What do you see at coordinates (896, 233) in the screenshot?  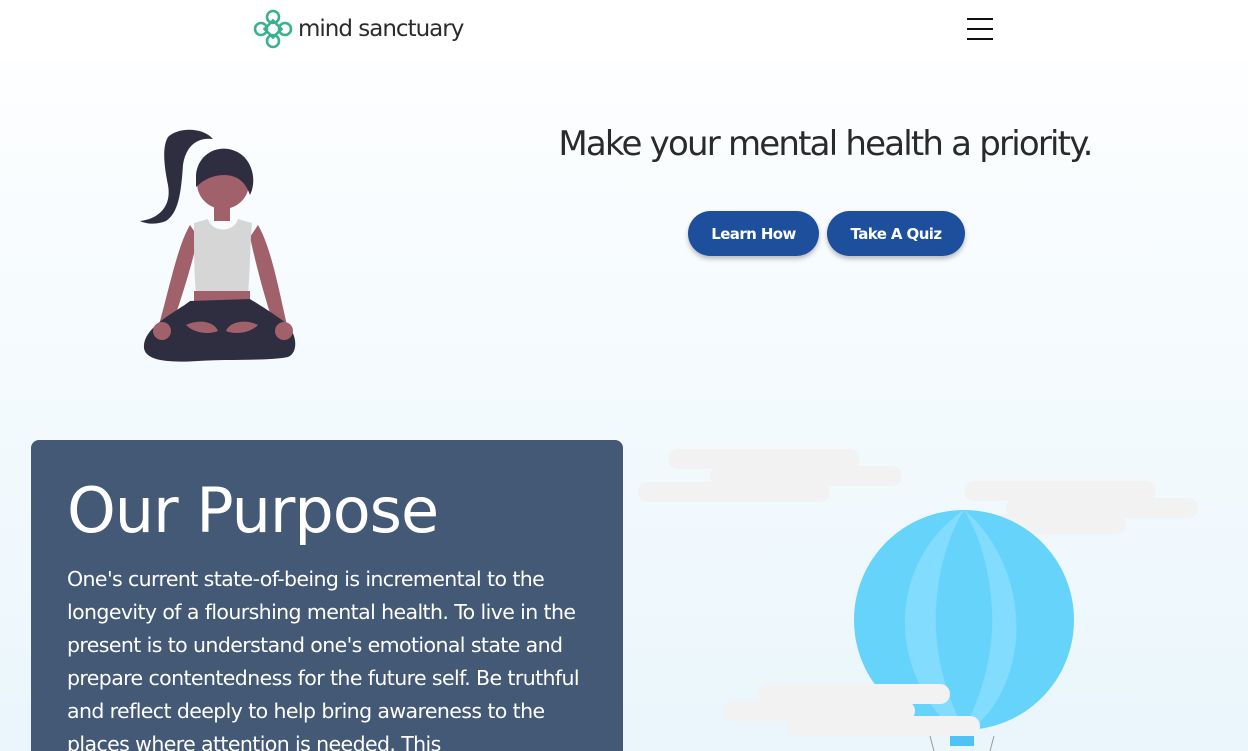 I see `take-a-quiz-button: Take A Quiz` at bounding box center [896, 233].